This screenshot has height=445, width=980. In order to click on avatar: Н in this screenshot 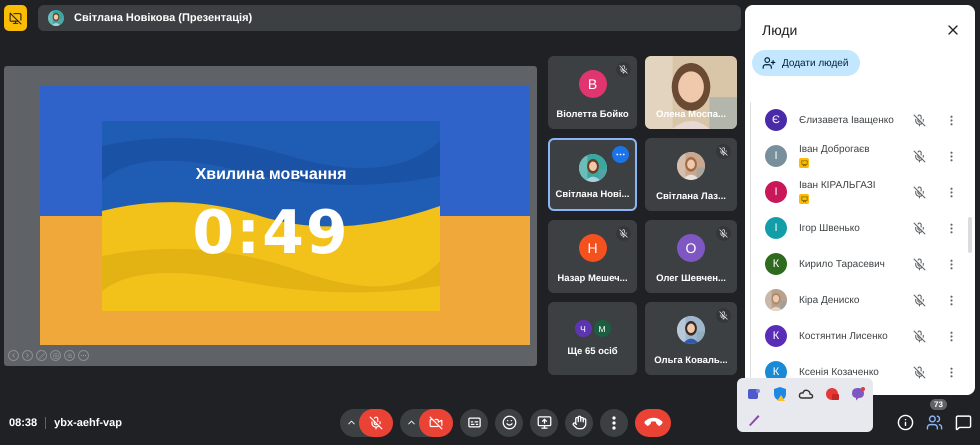, I will do `click(592, 248)`.